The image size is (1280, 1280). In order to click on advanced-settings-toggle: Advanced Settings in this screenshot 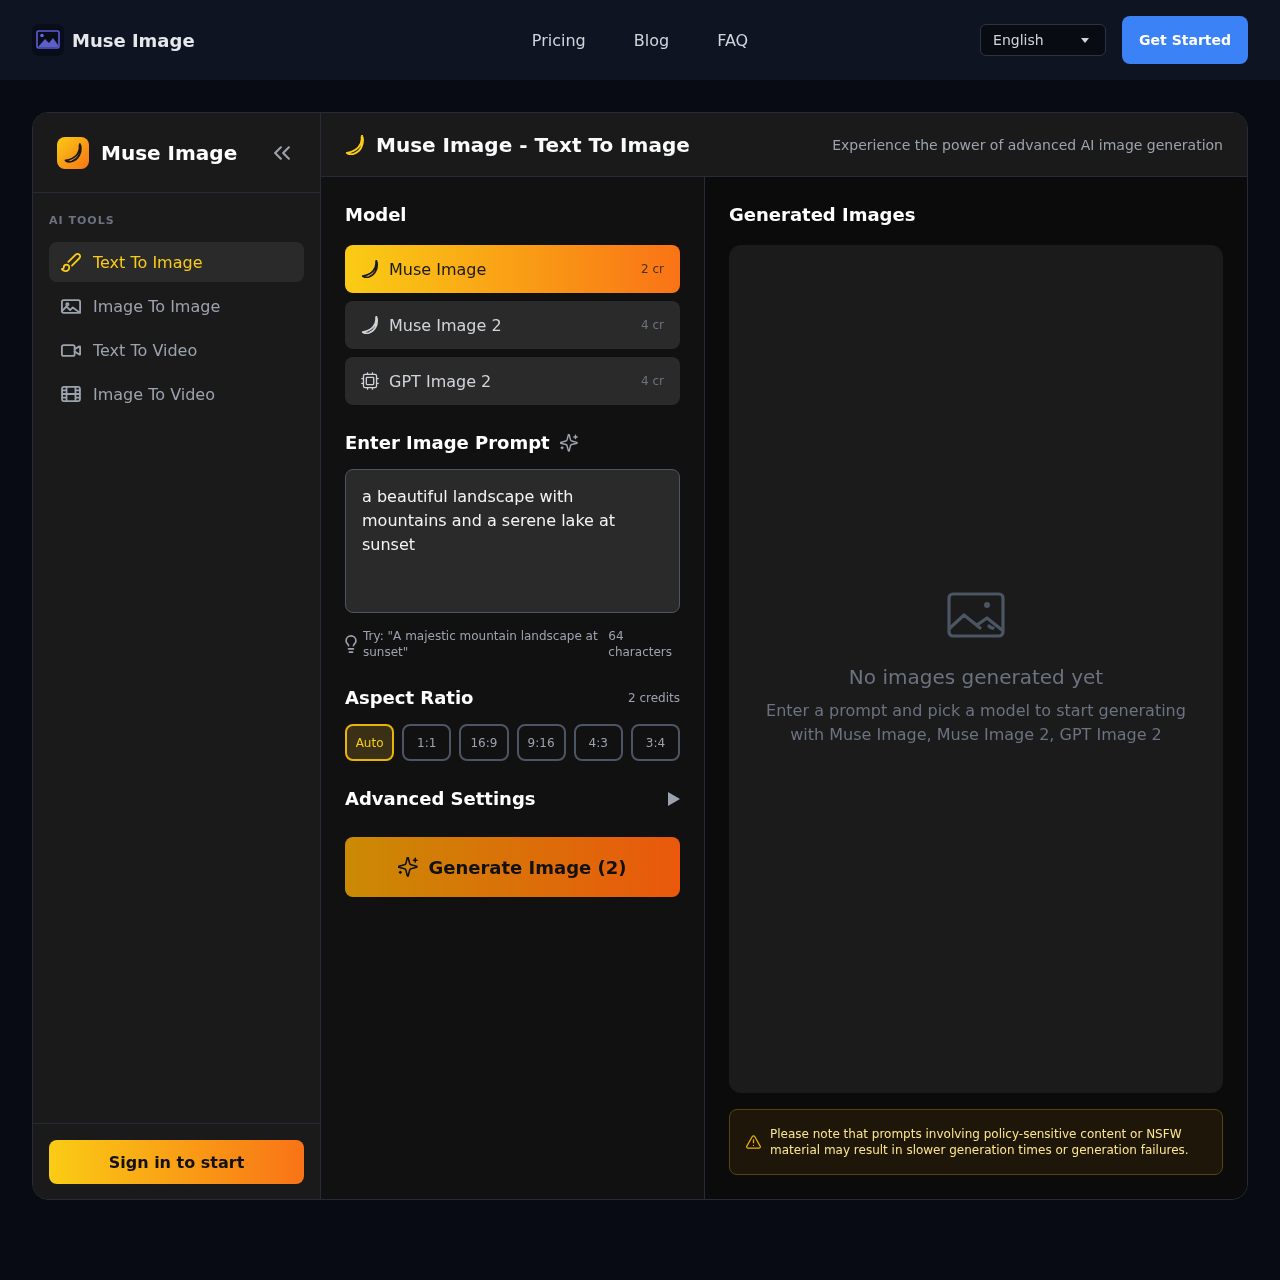, I will do `click(512, 799)`.